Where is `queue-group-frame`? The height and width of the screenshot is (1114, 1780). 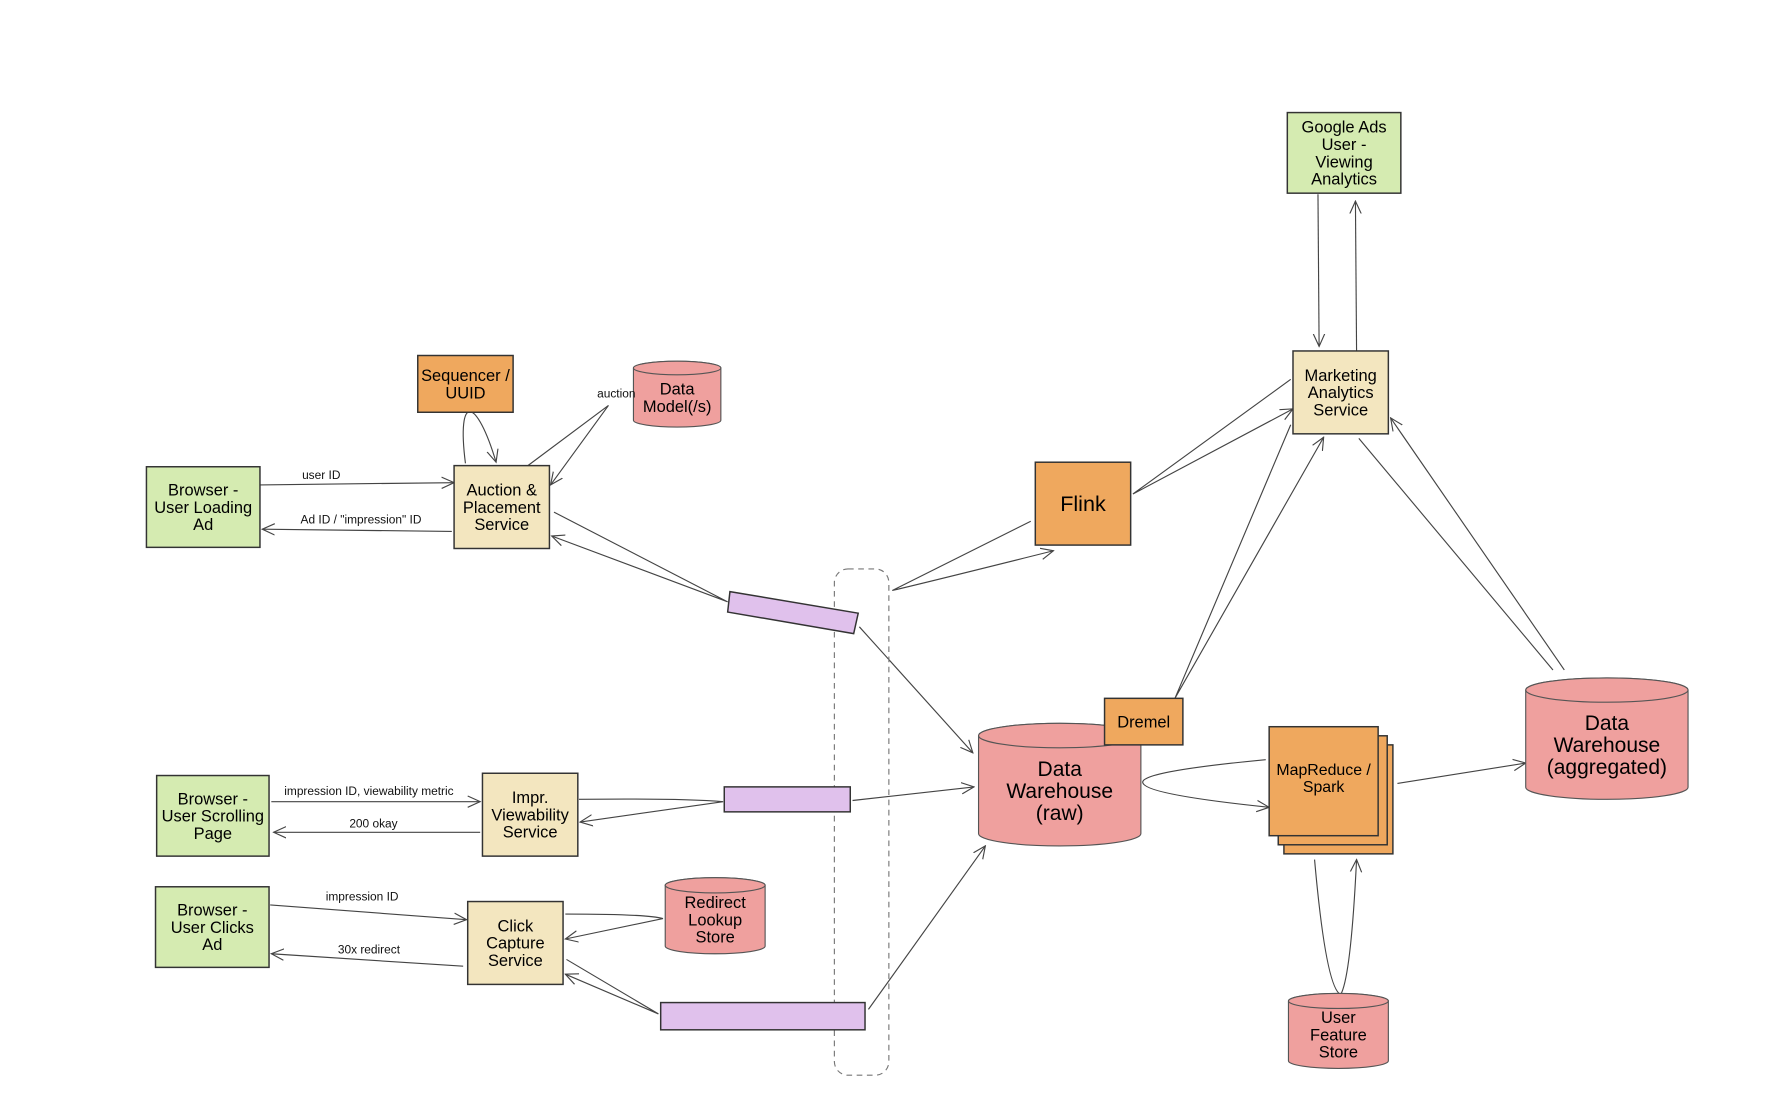 queue-group-frame is located at coordinates (861, 822).